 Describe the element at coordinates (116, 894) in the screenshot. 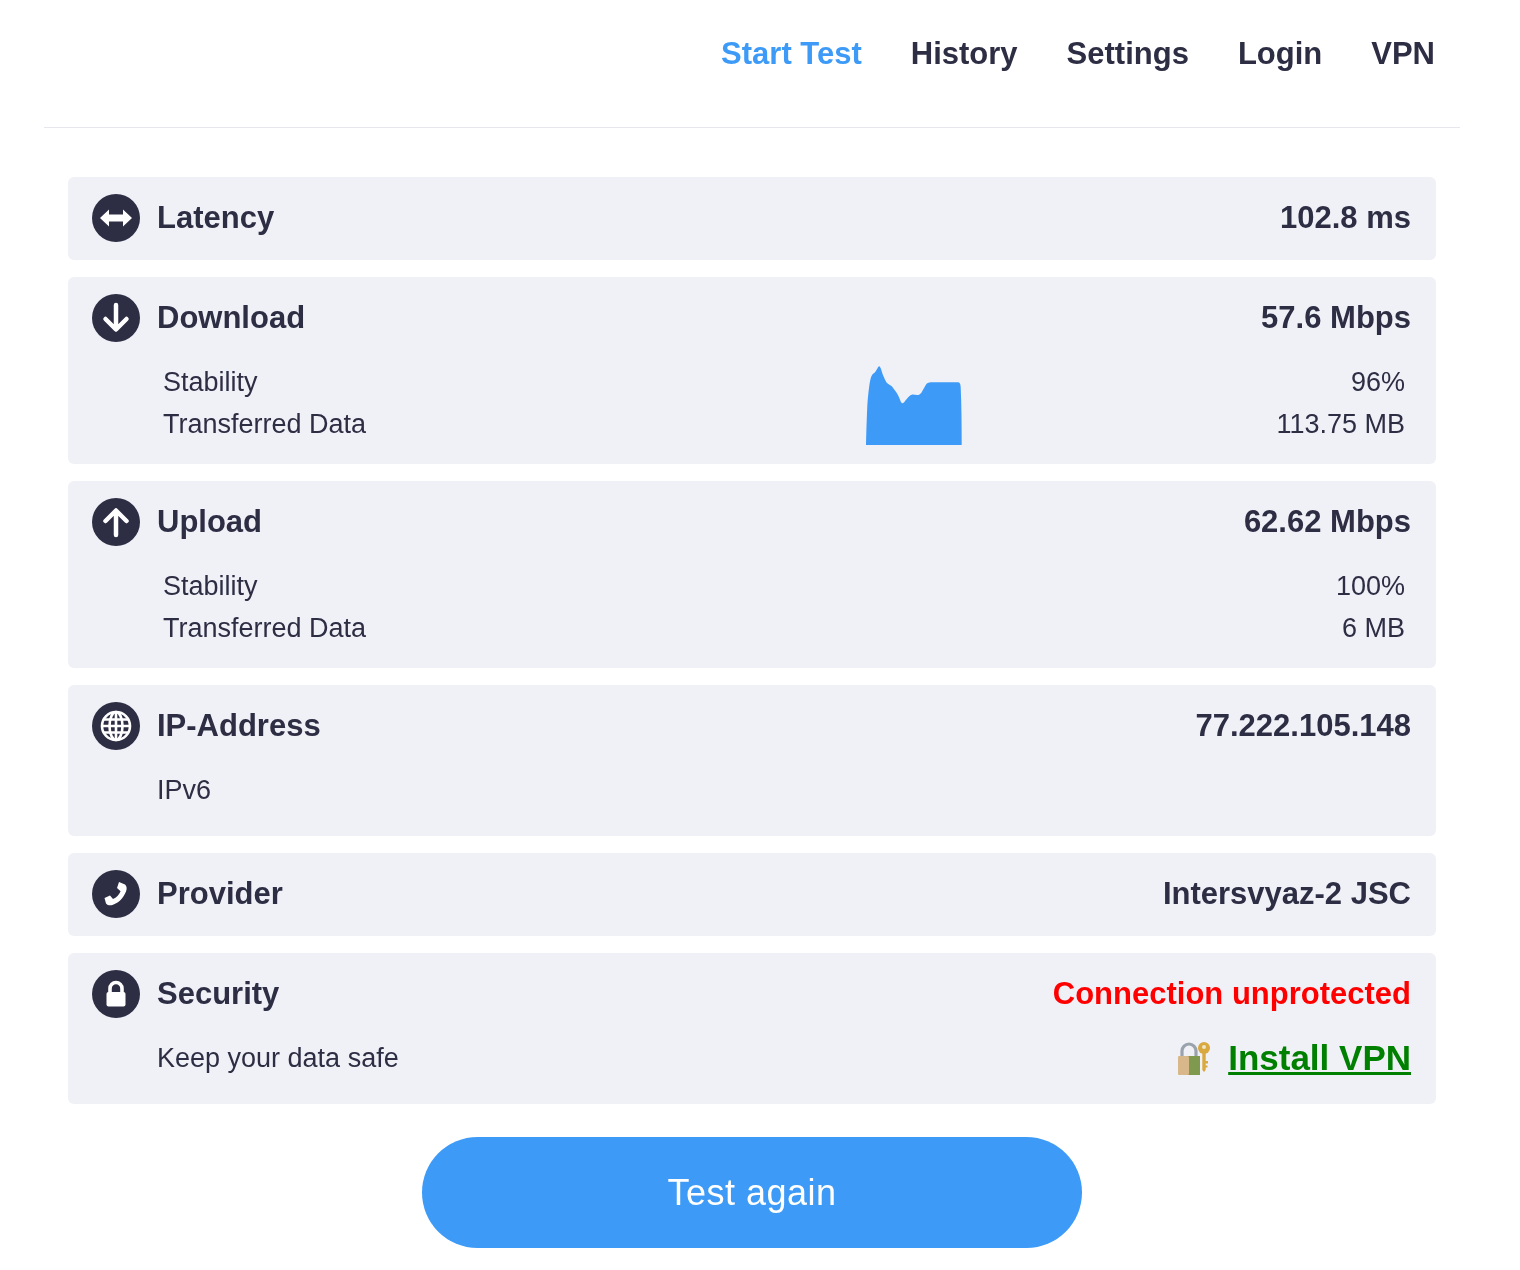

I see `phone-icon` at that location.